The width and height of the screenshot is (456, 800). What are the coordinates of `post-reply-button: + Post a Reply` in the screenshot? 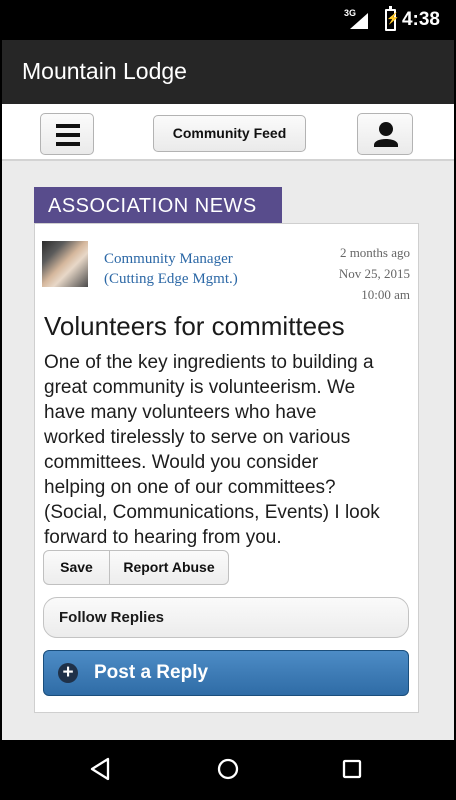 It's located at (226, 673).